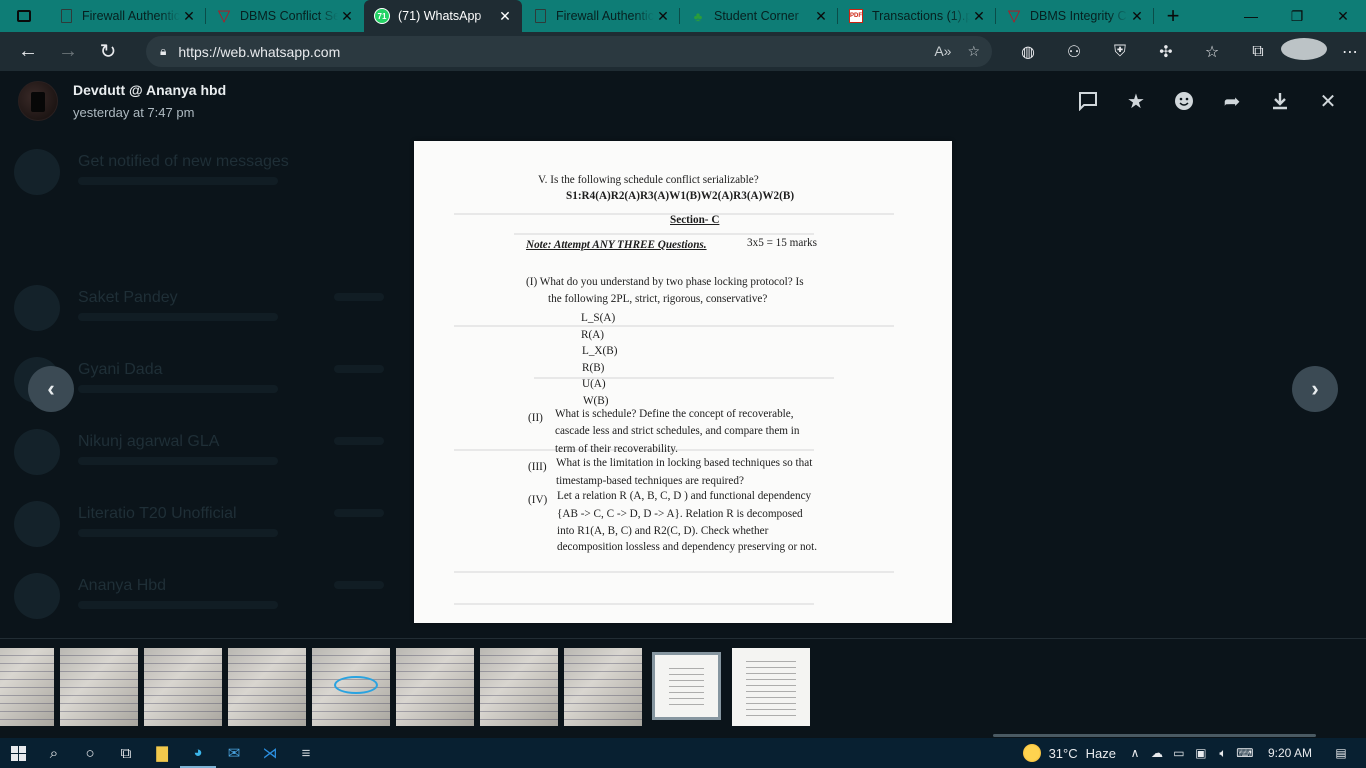 Image resolution: width=1366 pixels, height=768 pixels. What do you see at coordinates (1173, 16) in the screenshot?
I see `new-tab-button: +` at bounding box center [1173, 16].